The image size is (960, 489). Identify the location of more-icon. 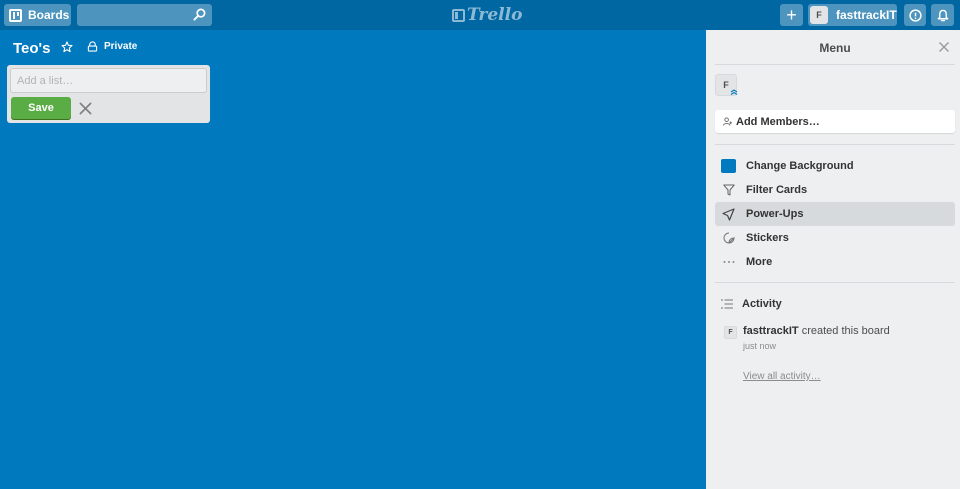
(728, 262).